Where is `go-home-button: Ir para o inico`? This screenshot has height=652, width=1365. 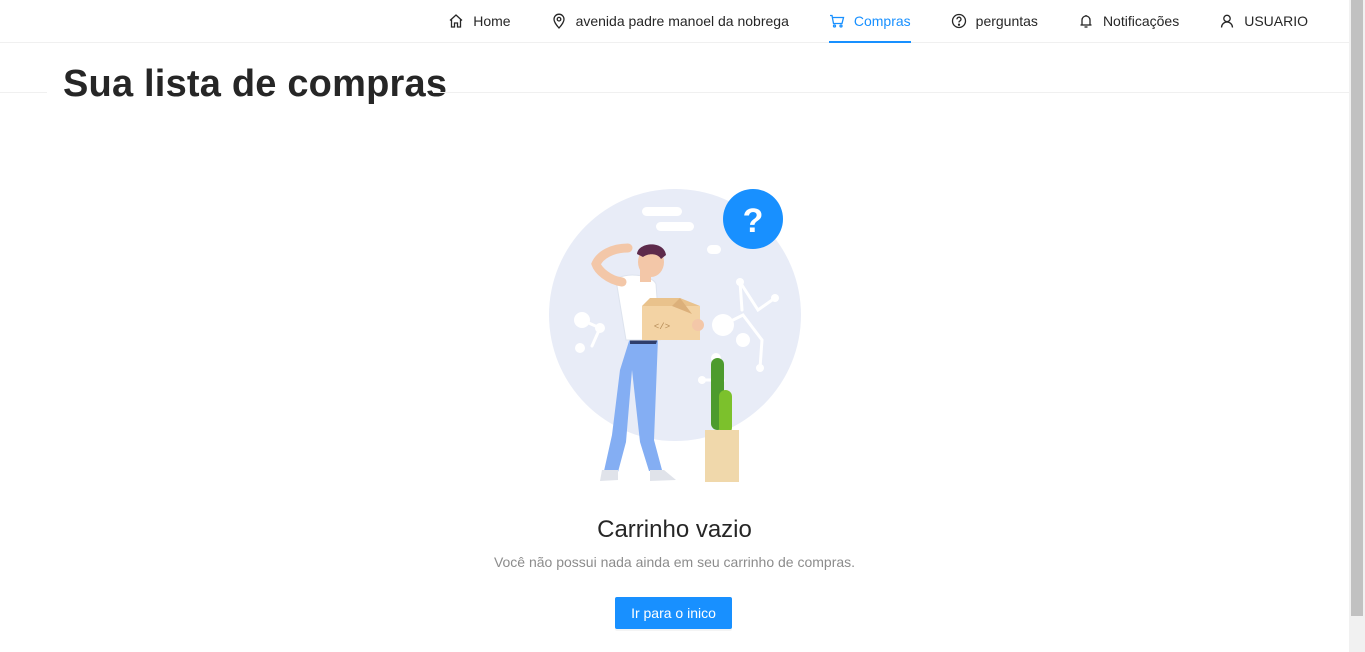
go-home-button: Ir para o inico is located at coordinates (673, 613).